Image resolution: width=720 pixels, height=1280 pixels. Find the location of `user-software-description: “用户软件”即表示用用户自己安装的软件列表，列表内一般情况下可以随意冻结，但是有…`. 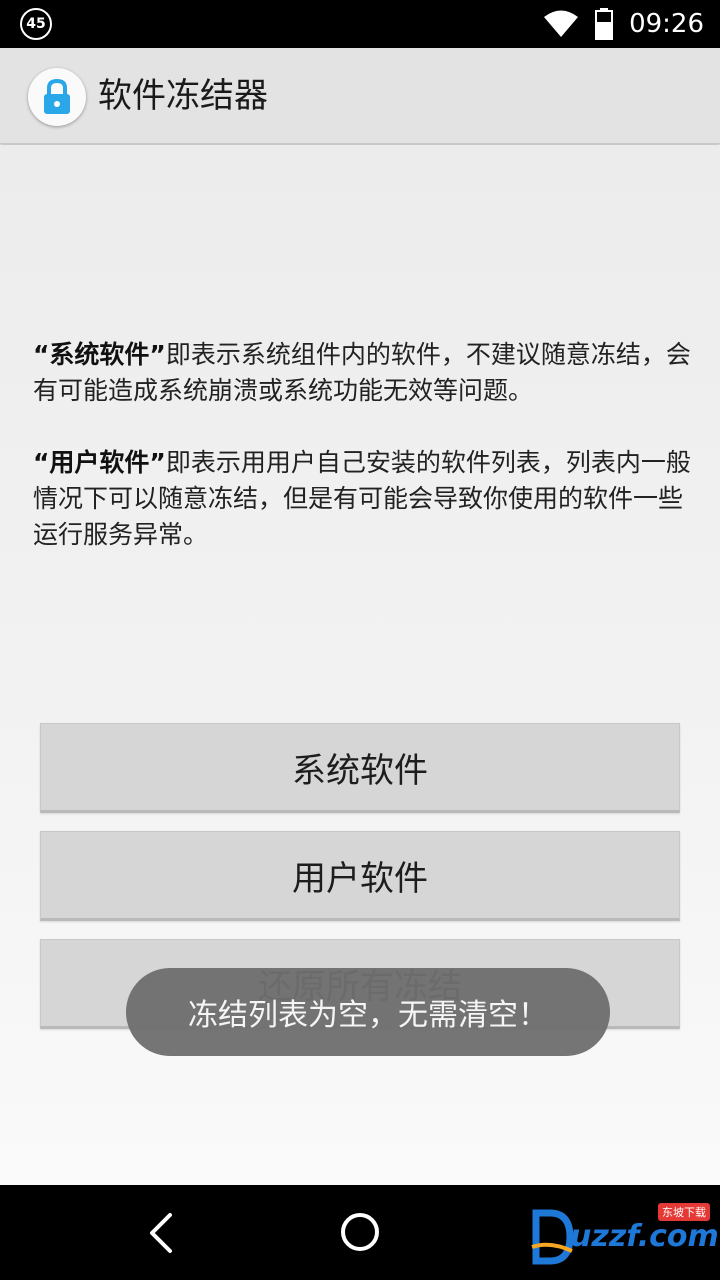

user-software-description: “用户软件”即表示用用户自己安装的软件列表，列表内一般情况下可以随意冻结，但是有… is located at coordinates (363, 499).